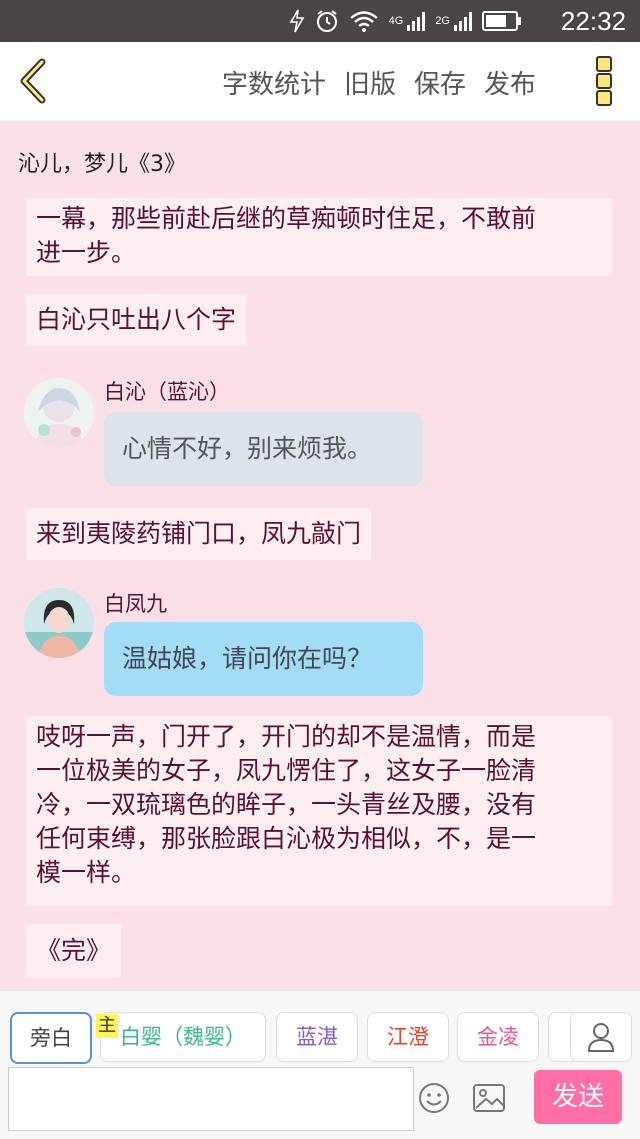 The width and height of the screenshot is (640, 1139). What do you see at coordinates (593, 21) in the screenshot?
I see `clock: 22:32` at bounding box center [593, 21].